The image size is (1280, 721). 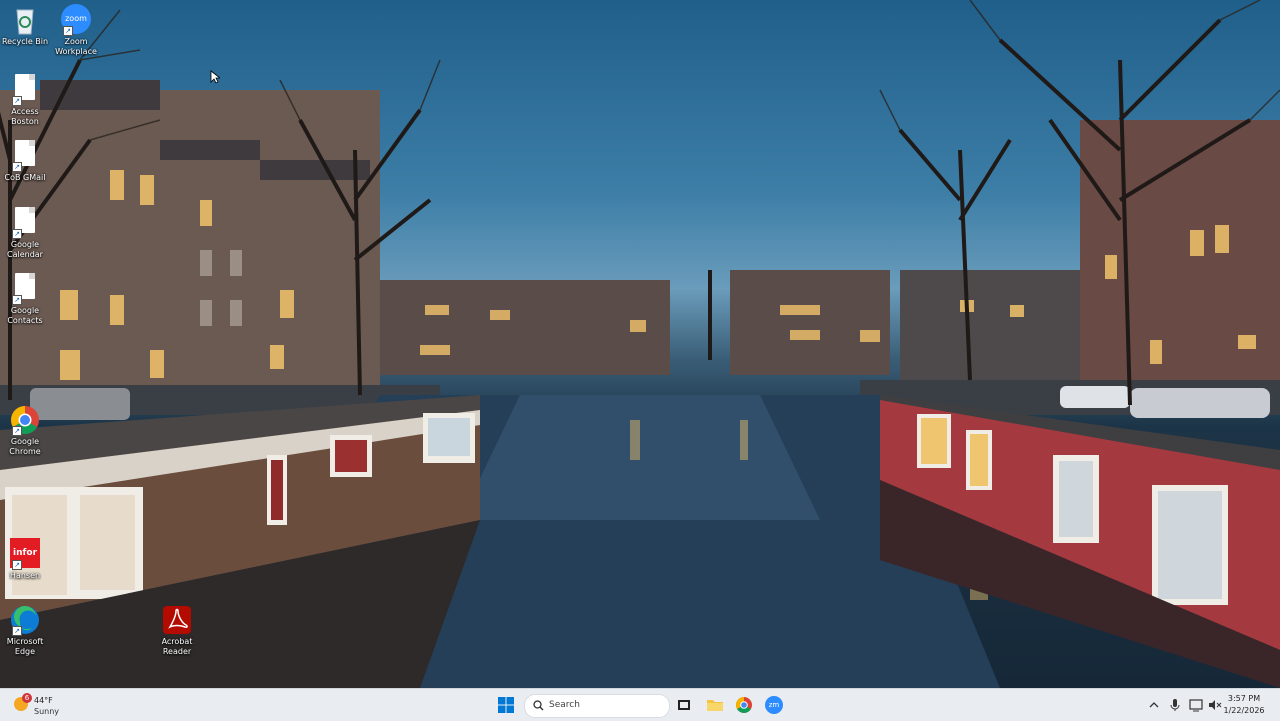 I want to click on desktop-icon-access-boston: ↗ Access Boston, so click(x=27, y=99).